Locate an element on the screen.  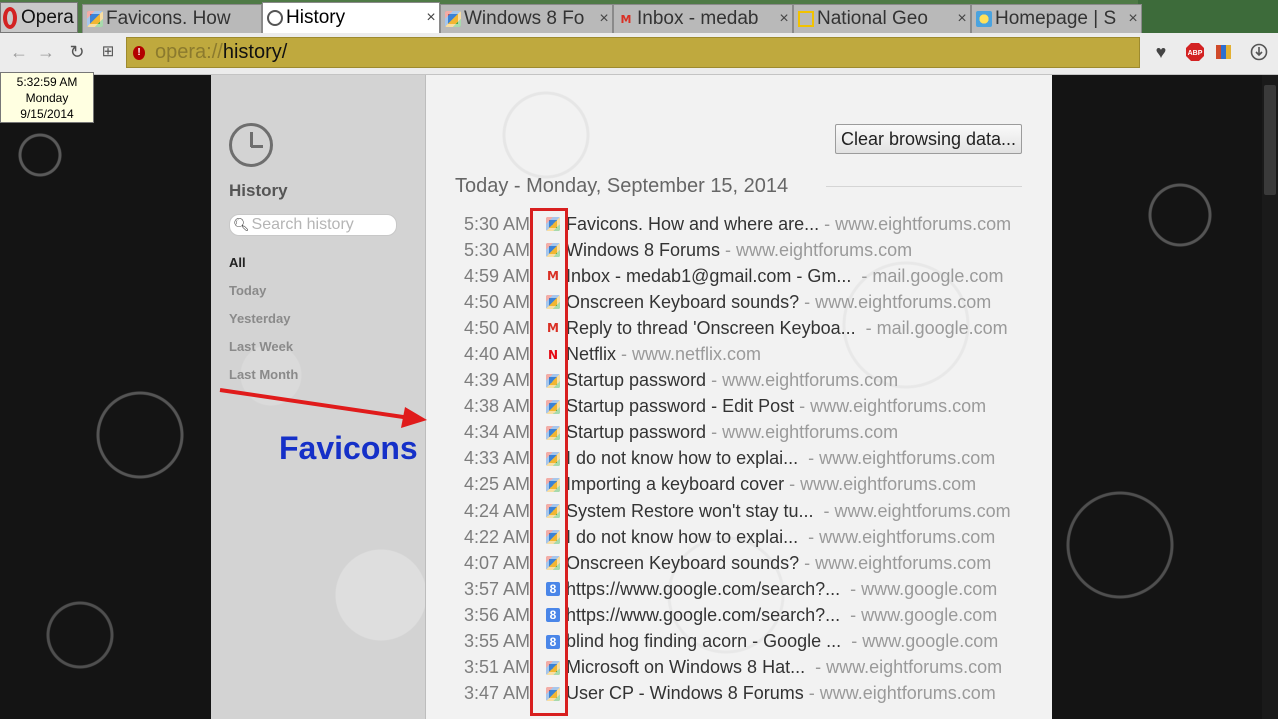
entry-title: Importing a keyboard cover is located at coordinates (675, 484).